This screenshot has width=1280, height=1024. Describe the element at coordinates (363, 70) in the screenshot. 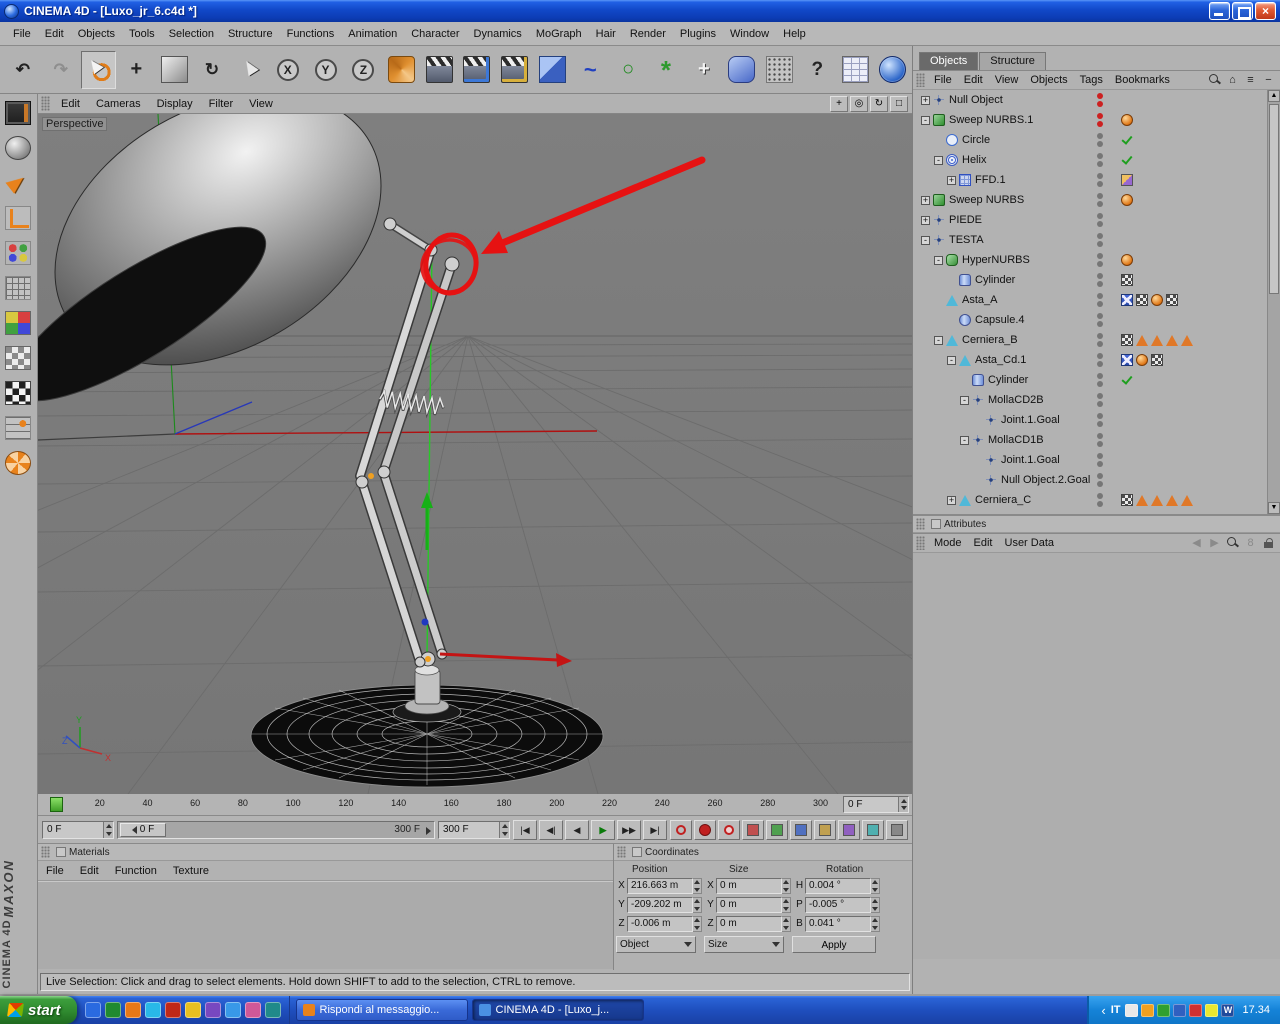

I see `z-axis-lock-button: Z` at that location.